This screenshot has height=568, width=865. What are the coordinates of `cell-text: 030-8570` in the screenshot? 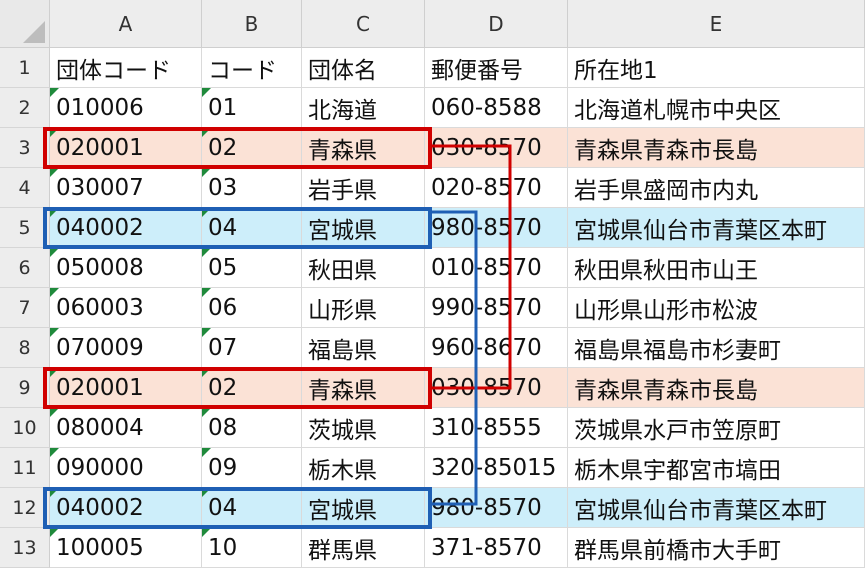 It's located at (486, 147).